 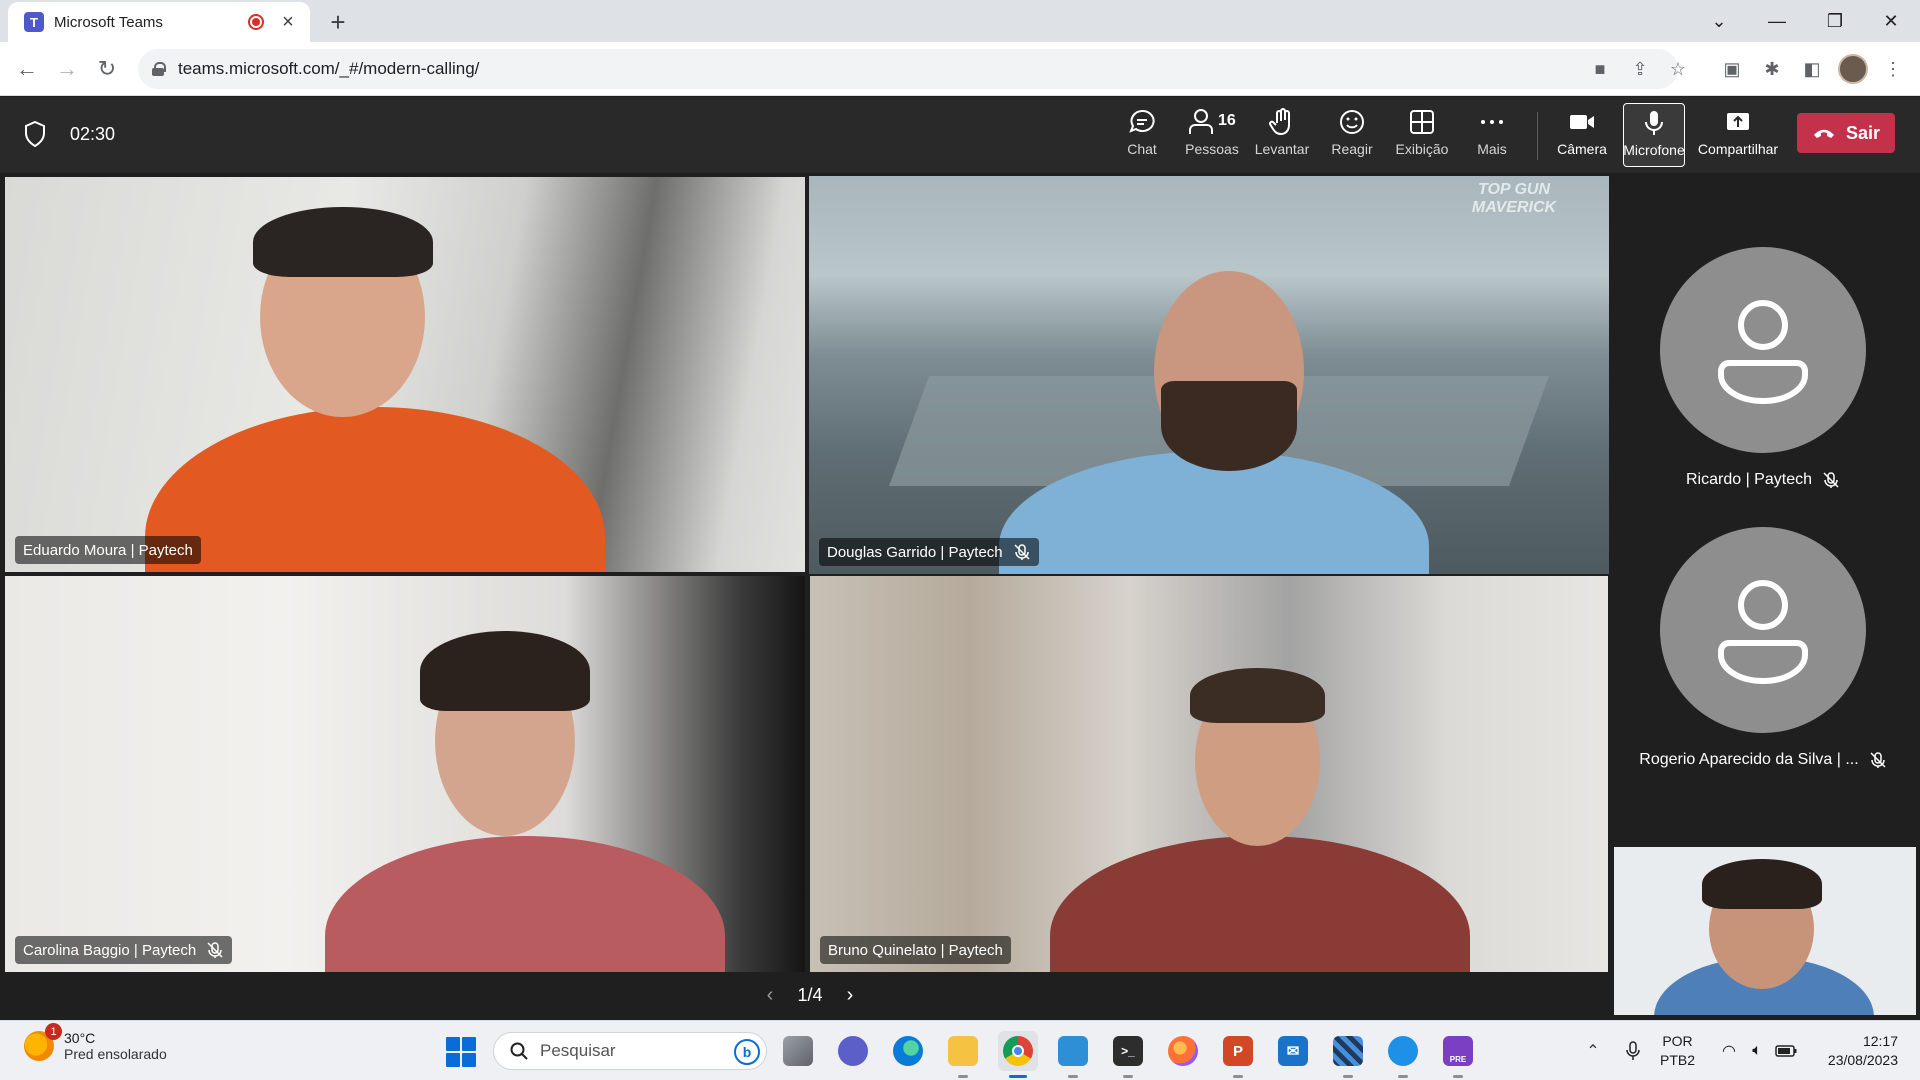 I want to click on pixel-app-icon, so click(x=1348, y=1054).